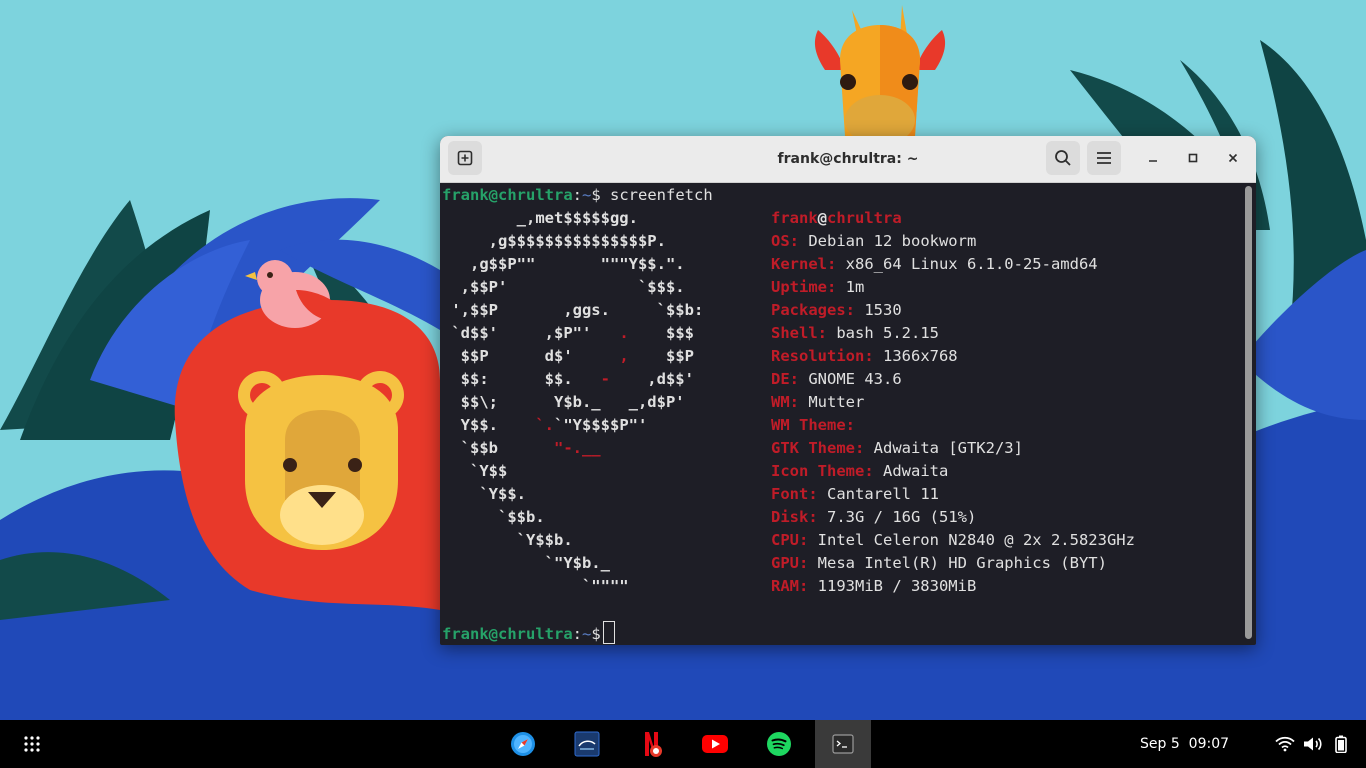 The image size is (1366, 768). I want to click on ascii-art-line: `Y$$, so click(474, 471).